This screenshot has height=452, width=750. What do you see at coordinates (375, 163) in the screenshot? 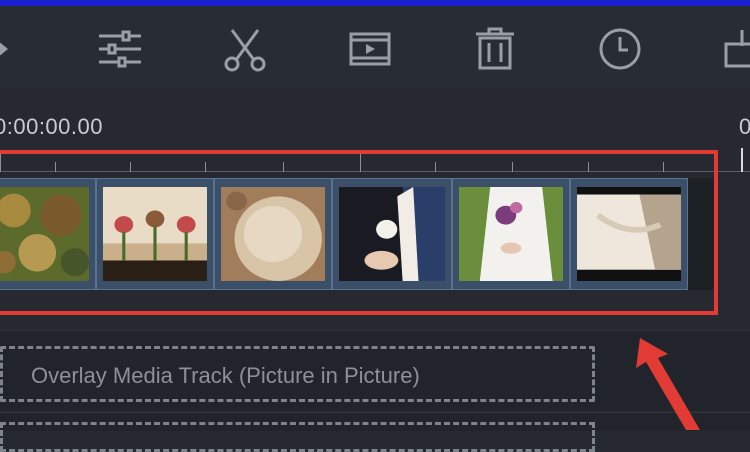
I see `timeline-ruler` at bounding box center [375, 163].